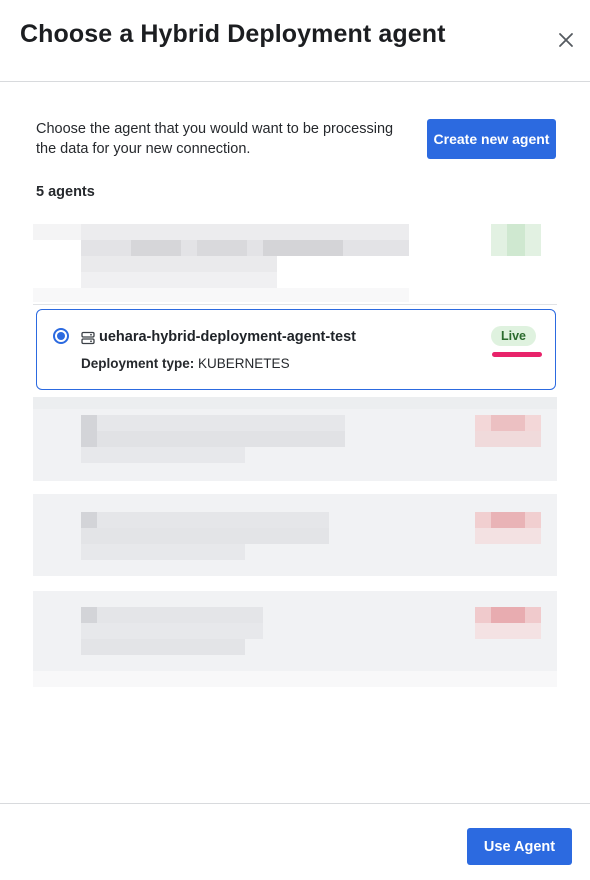 Image resolution: width=590 pixels, height=880 pixels. Describe the element at coordinates (519, 846) in the screenshot. I see `use-agent-button: Use Agent` at that location.